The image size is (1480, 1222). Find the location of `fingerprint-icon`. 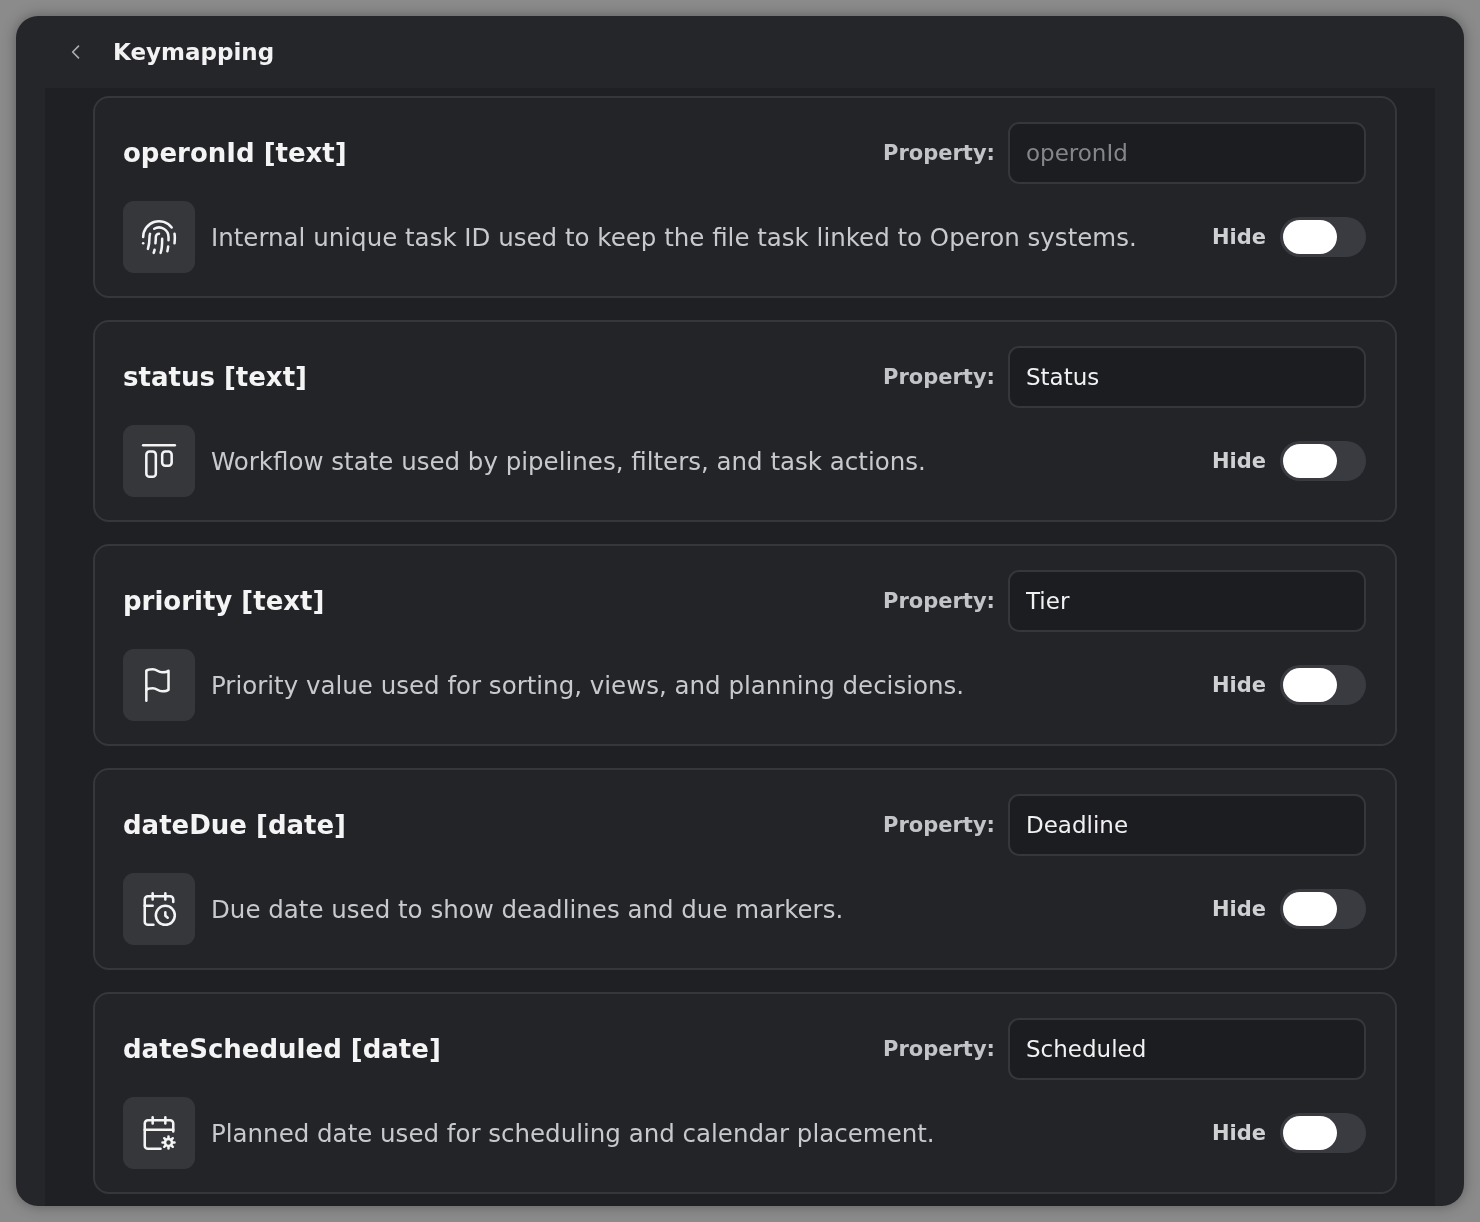

fingerprint-icon is located at coordinates (159, 237).